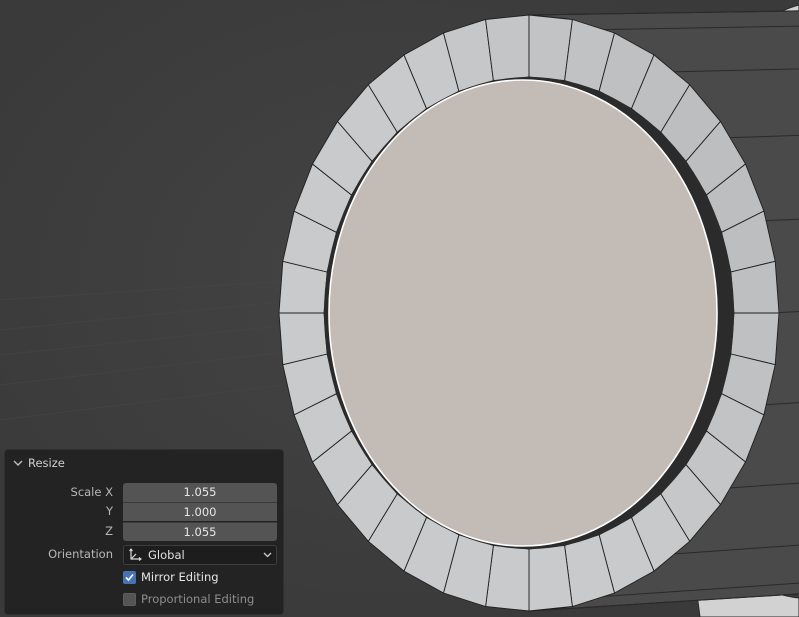  I want to click on scale-z-field: 1.055, so click(200, 531).